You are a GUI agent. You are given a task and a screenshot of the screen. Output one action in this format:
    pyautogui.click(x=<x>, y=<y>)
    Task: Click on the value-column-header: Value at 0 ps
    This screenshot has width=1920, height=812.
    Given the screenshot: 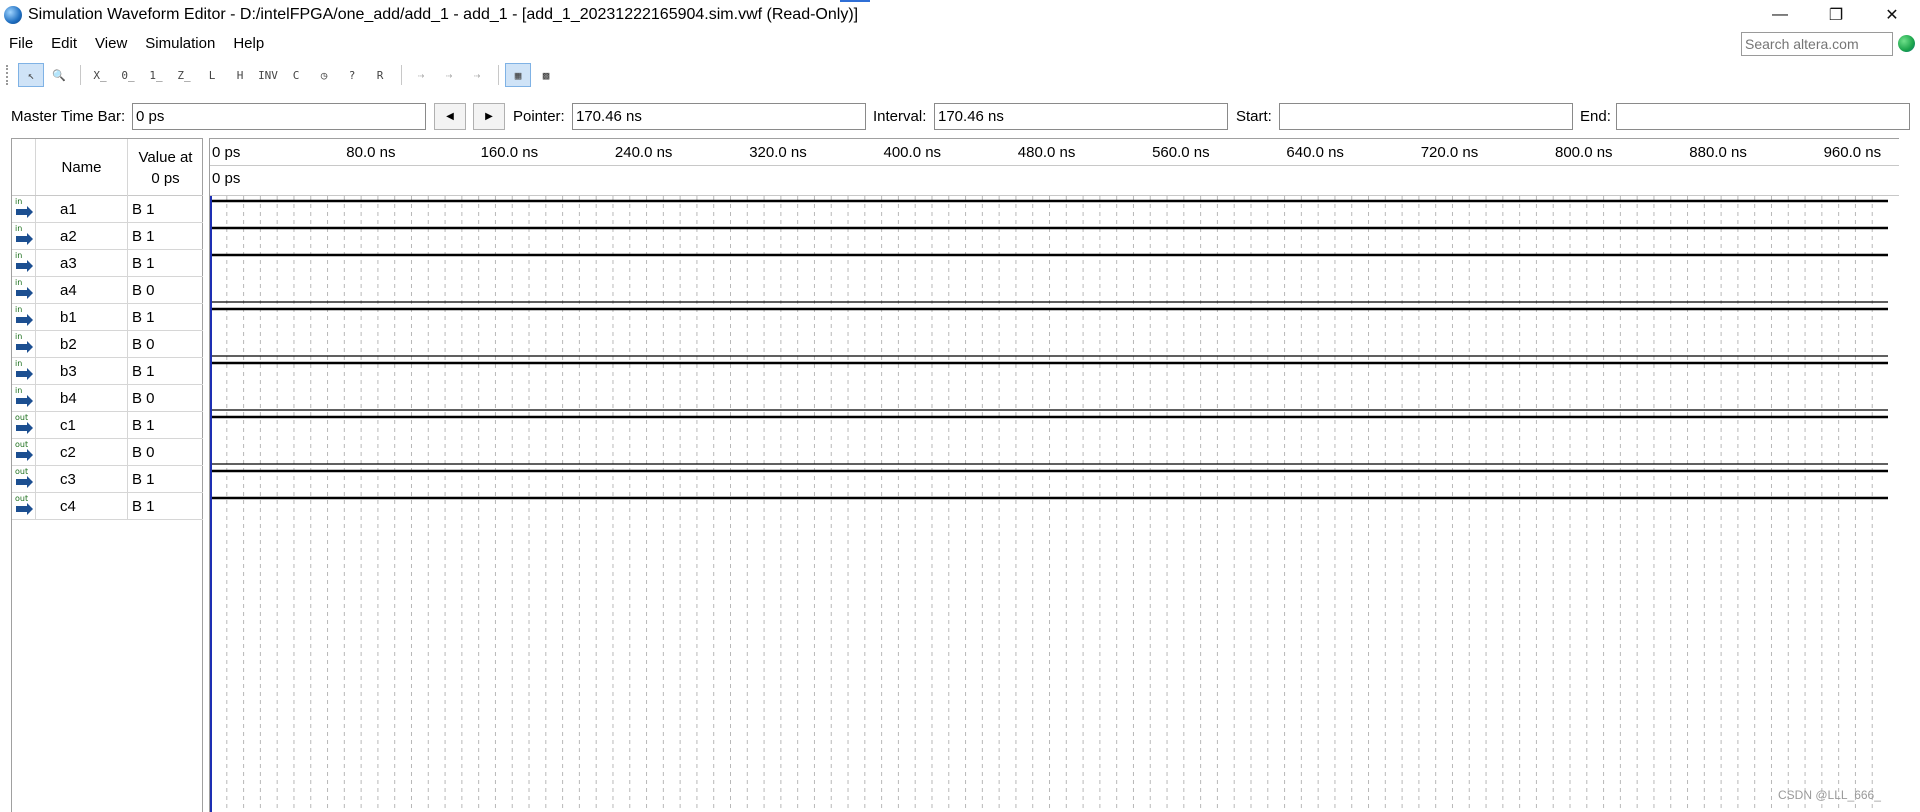 What is the action you would take?
    pyautogui.click(x=165, y=167)
    